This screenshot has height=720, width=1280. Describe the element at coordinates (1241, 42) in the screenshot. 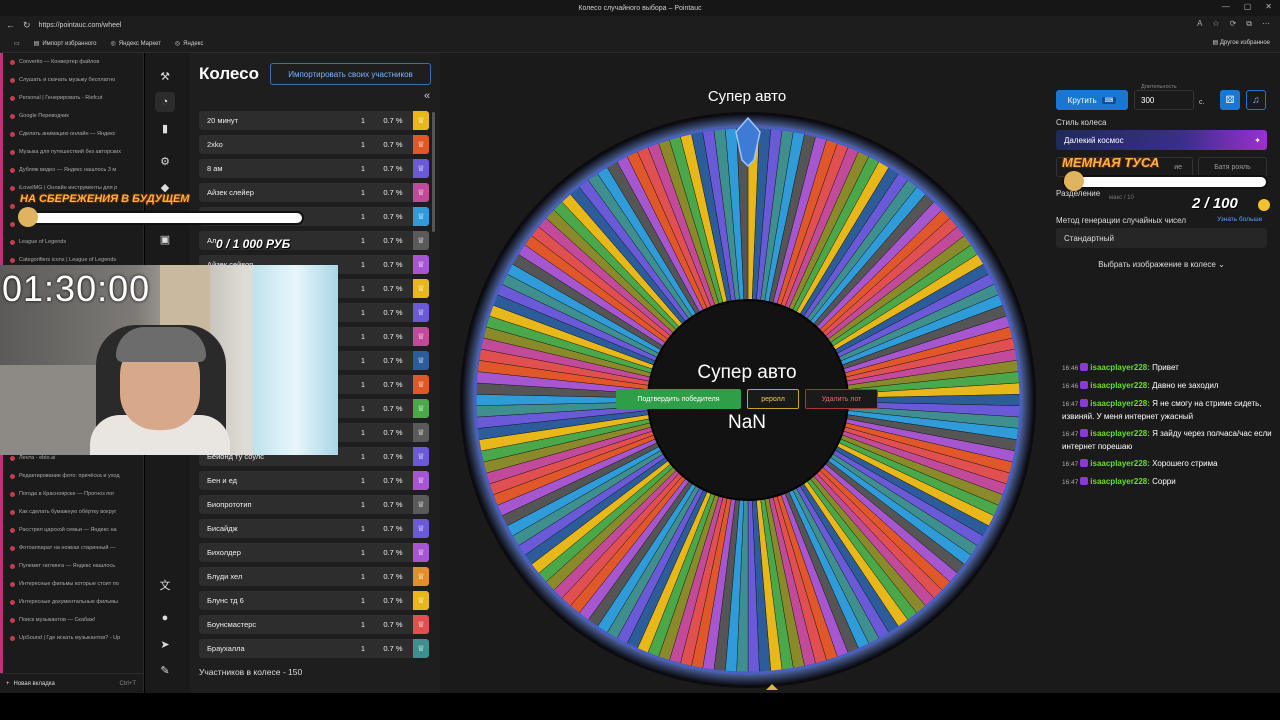

I see `other-bookmarks: ▤ Другое избранное` at that location.